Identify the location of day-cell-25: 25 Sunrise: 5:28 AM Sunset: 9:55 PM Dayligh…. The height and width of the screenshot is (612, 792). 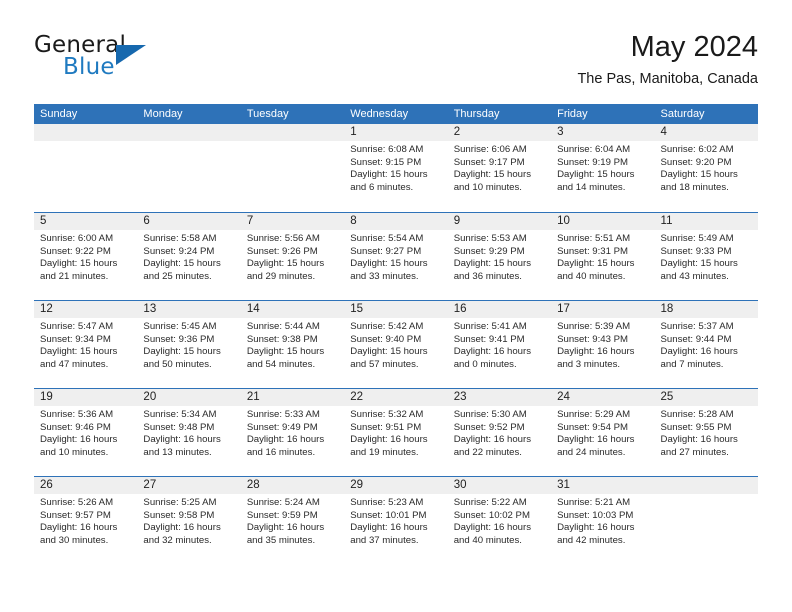
(706, 432).